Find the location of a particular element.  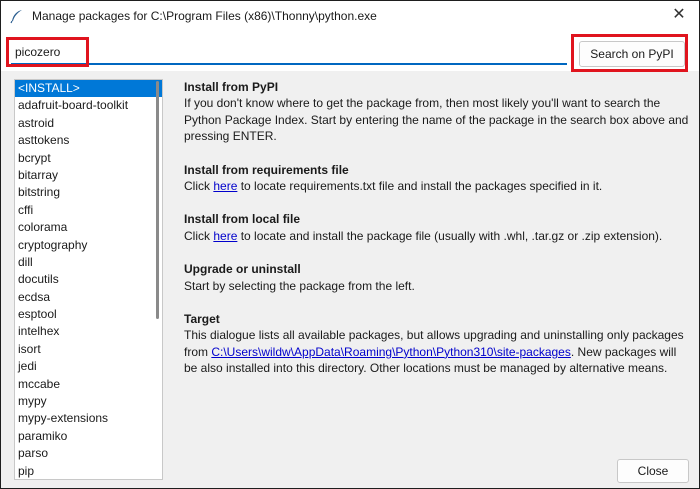

package-list-scrollbar is located at coordinates (157, 200).